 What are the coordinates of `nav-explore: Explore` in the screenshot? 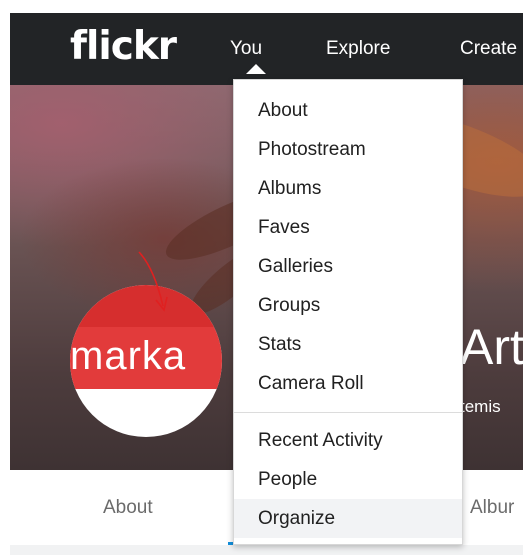 It's located at (358, 49).